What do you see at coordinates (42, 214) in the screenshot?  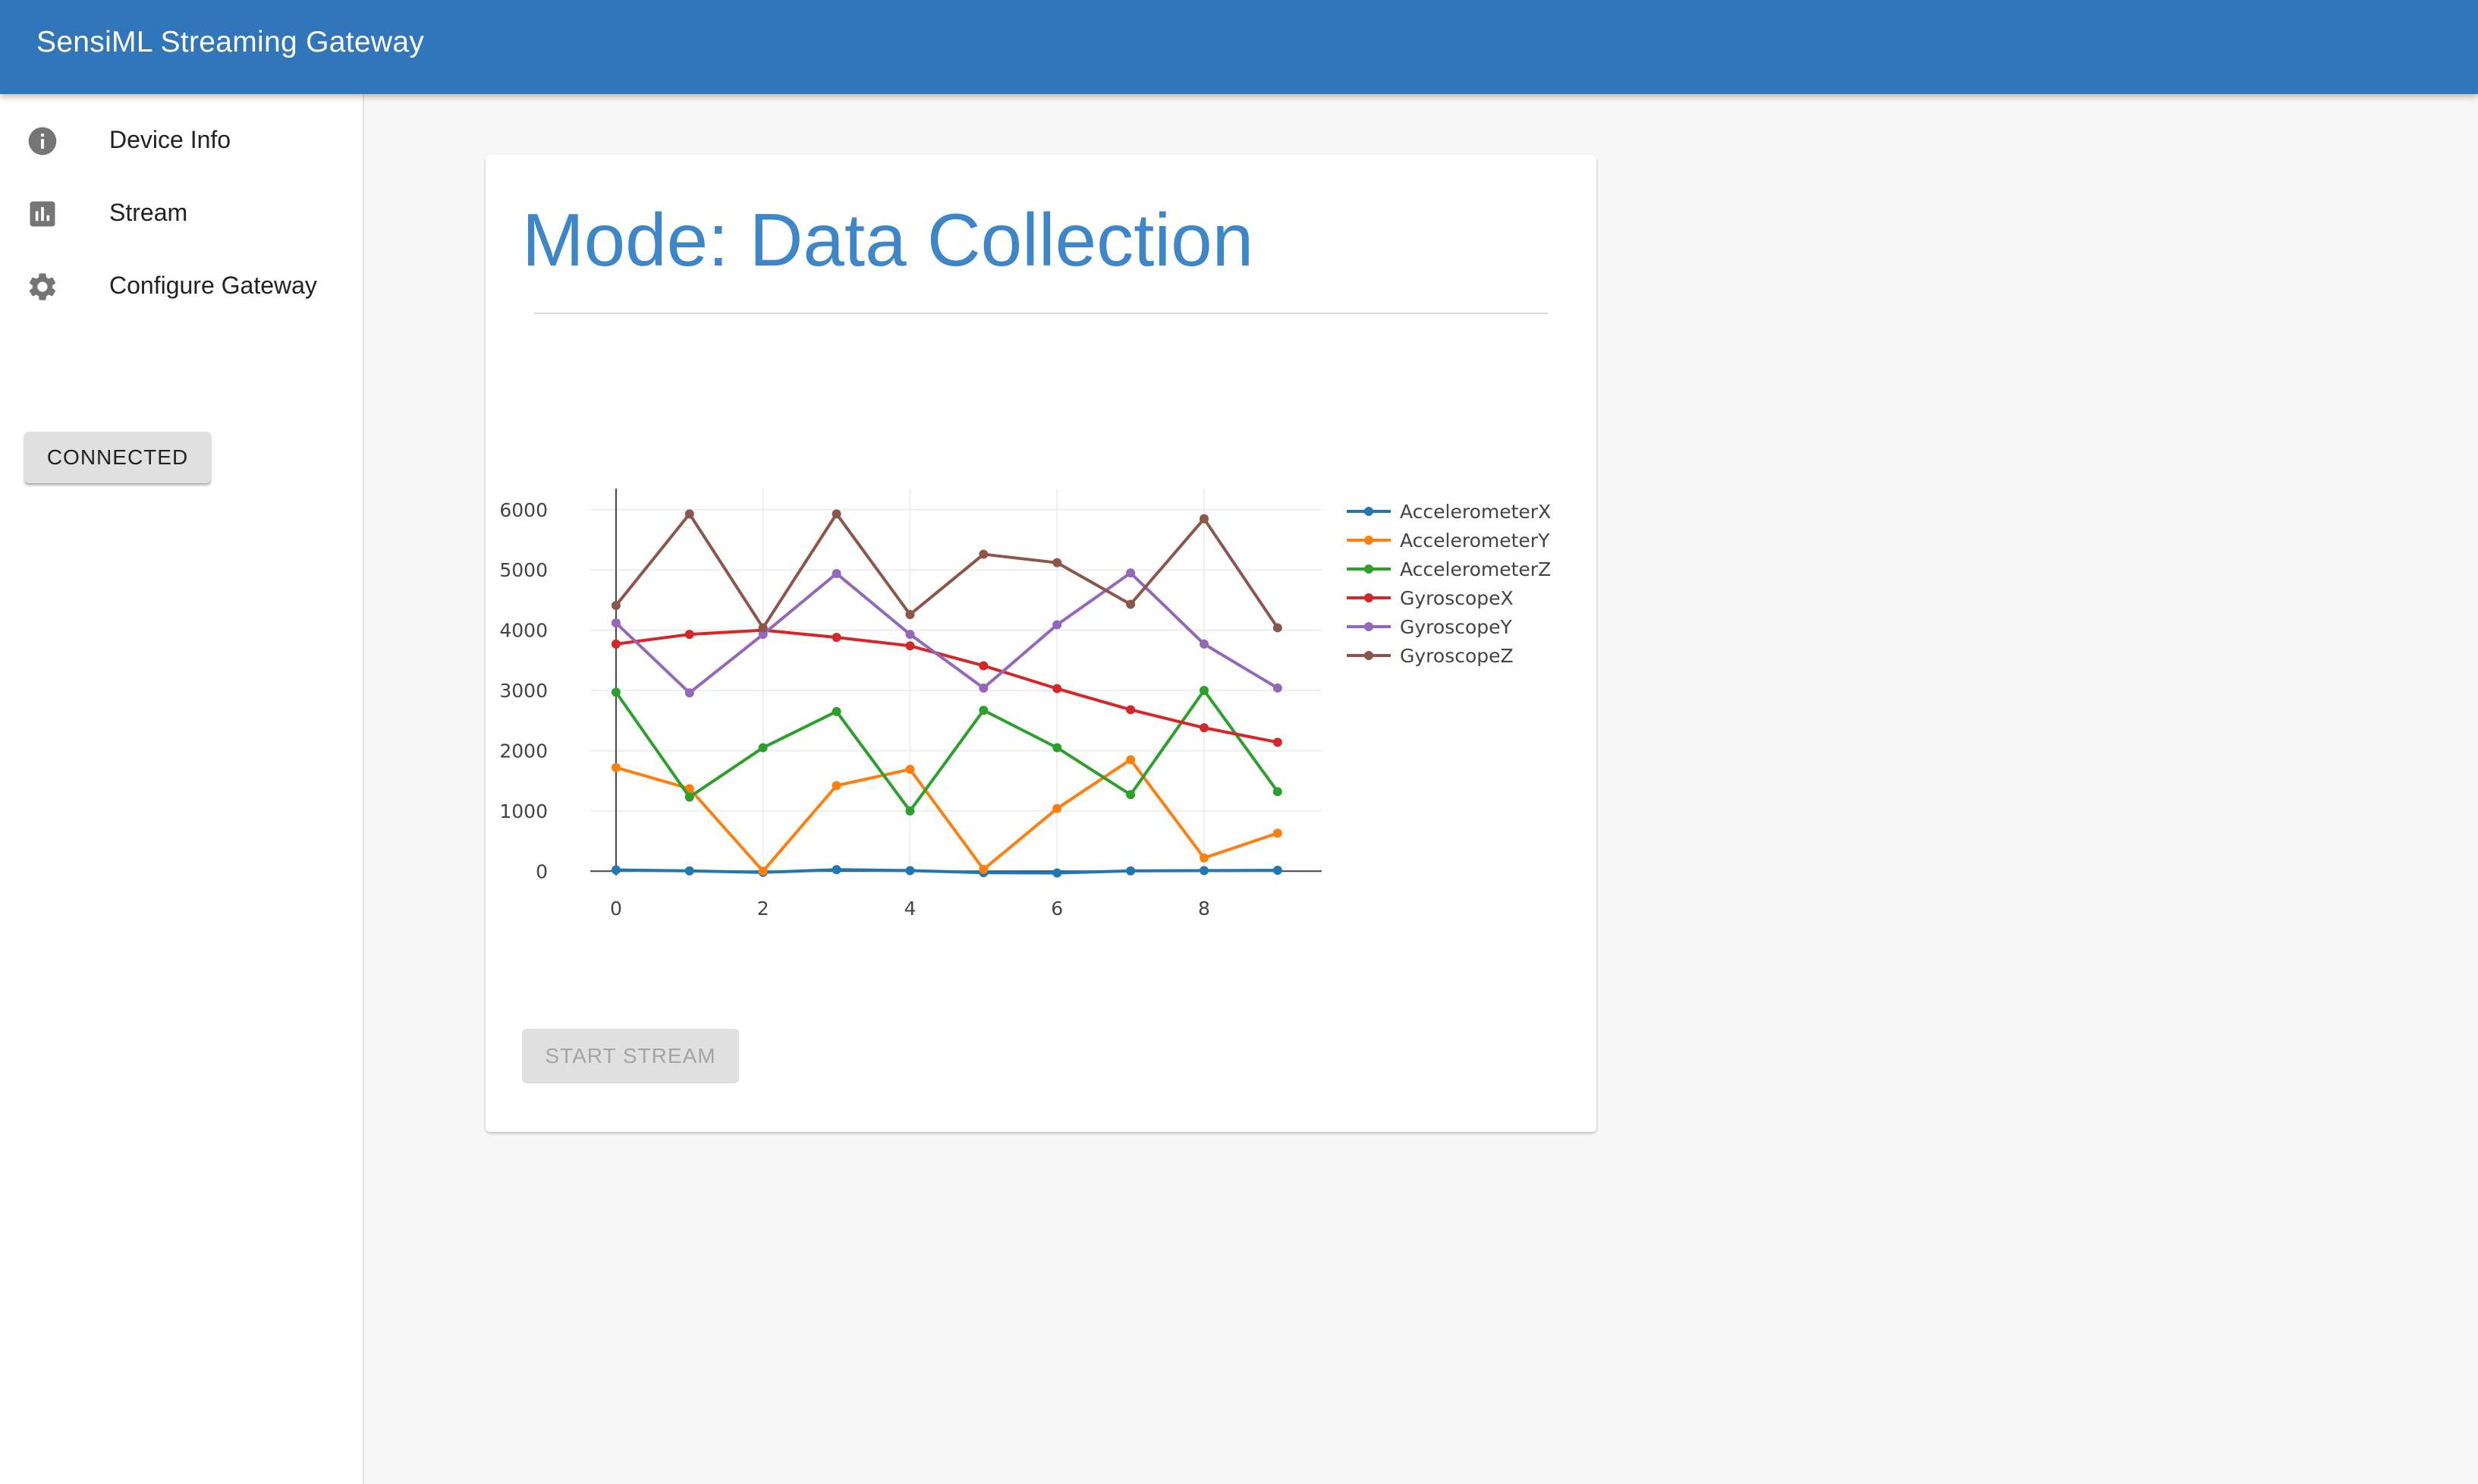 I see `bar-chart-icon` at bounding box center [42, 214].